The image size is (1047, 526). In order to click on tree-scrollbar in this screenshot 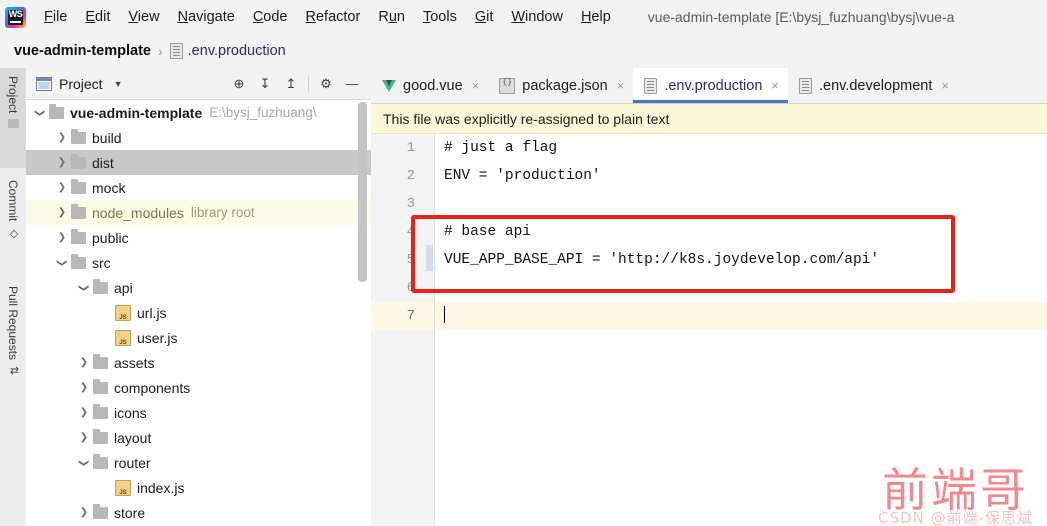, I will do `click(362, 192)`.